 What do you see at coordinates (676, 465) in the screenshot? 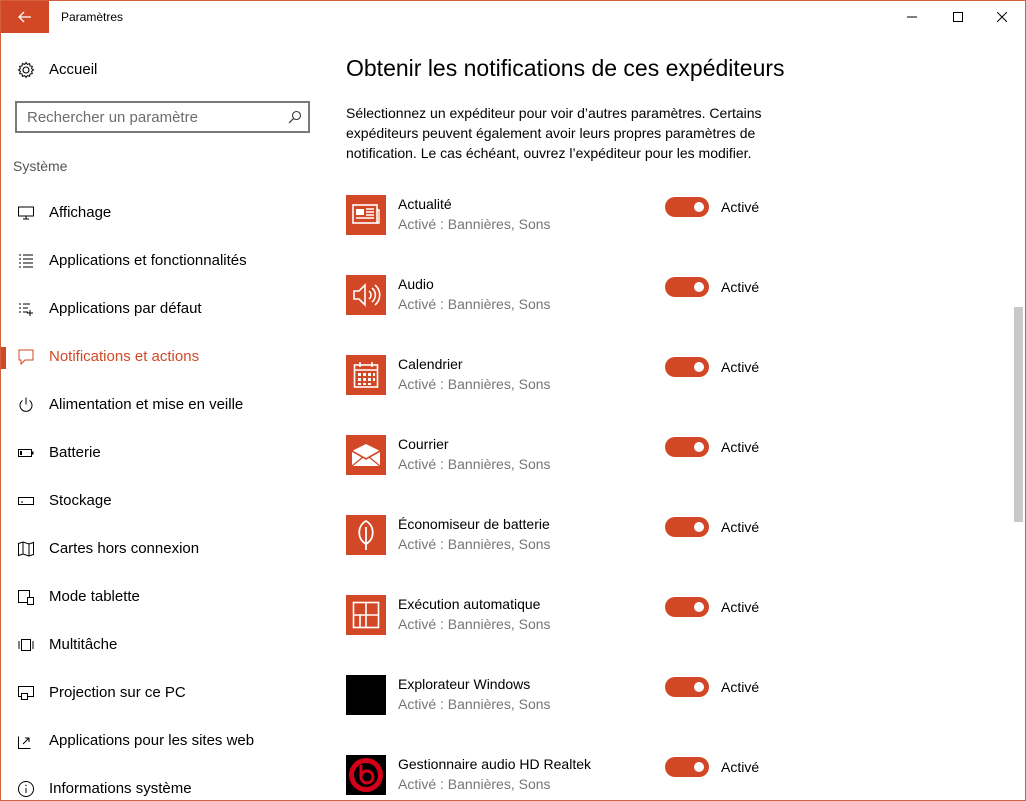
I see `sender-row: Courrier Activé : Bannières, Sons Activé` at bounding box center [676, 465].